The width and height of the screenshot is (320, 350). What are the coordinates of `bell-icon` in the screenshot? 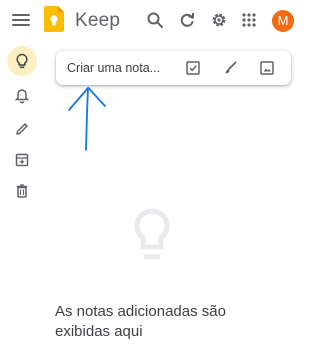 It's located at (22, 96).